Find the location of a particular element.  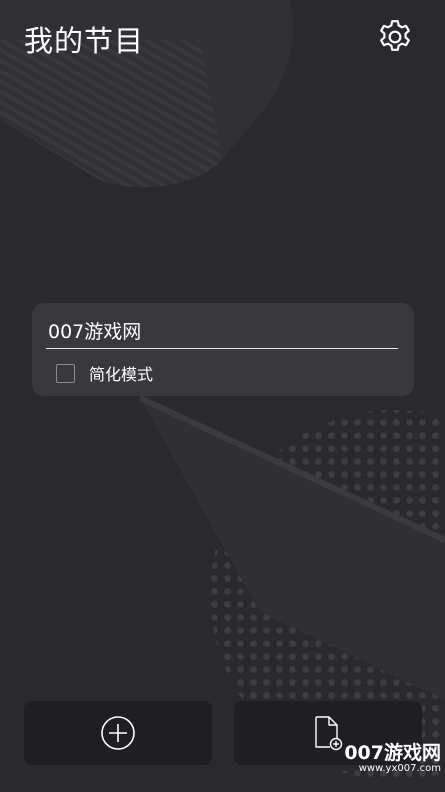

program-name-field is located at coordinates (222, 331).